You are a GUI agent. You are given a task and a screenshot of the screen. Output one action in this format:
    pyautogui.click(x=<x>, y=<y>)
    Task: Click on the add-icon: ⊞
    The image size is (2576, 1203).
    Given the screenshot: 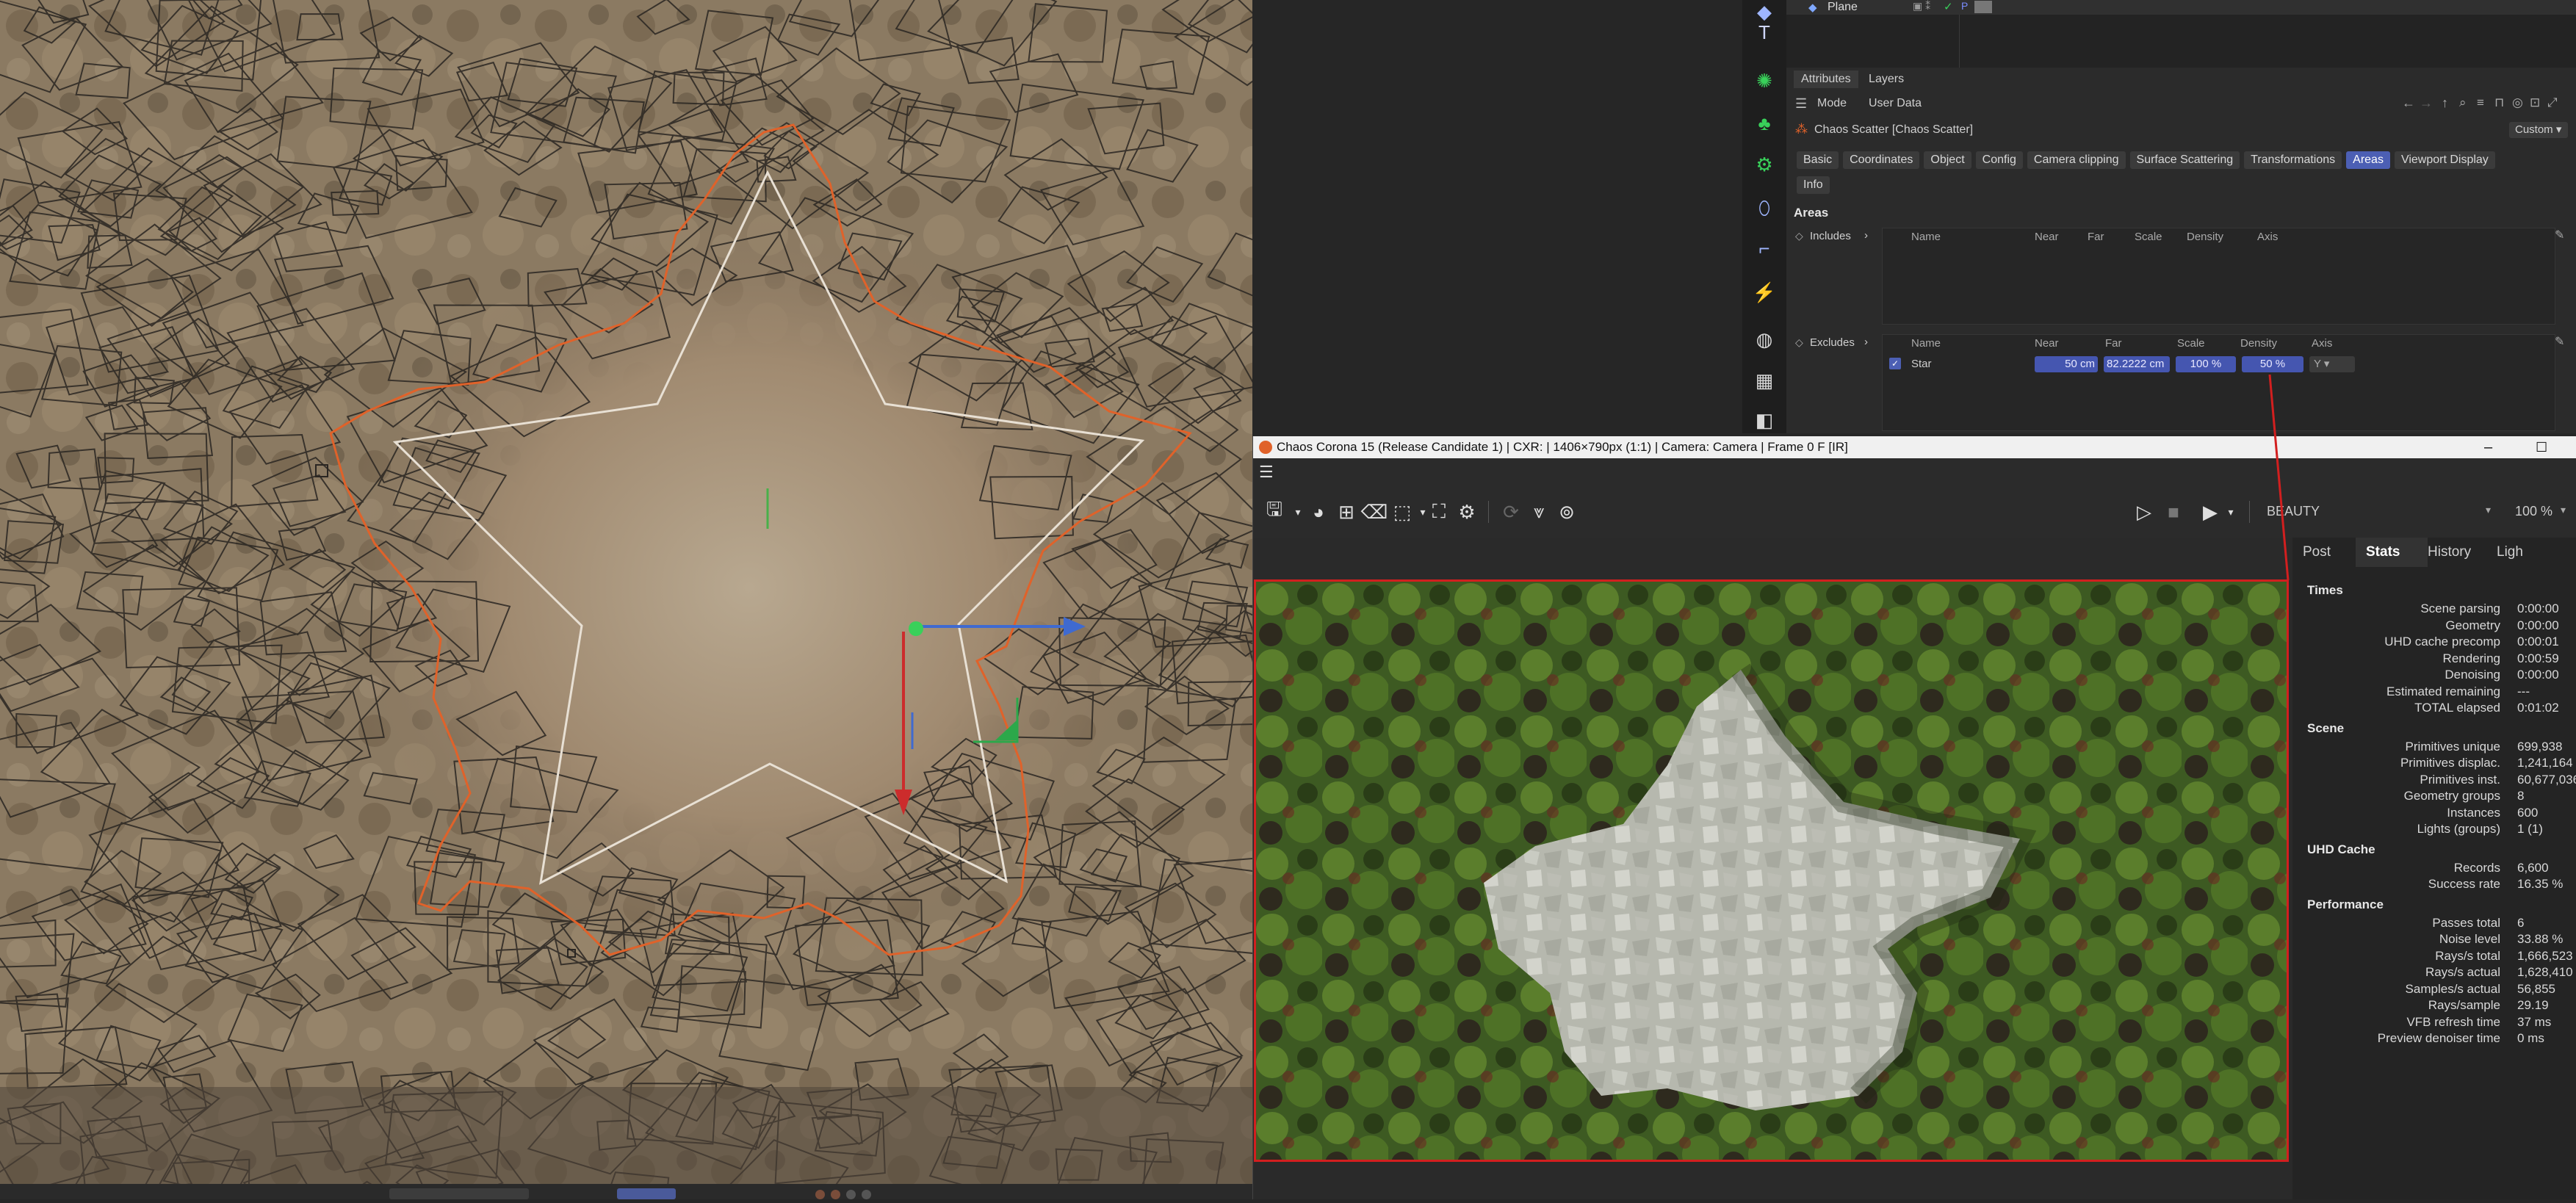 What is the action you would take?
    pyautogui.click(x=1347, y=512)
    